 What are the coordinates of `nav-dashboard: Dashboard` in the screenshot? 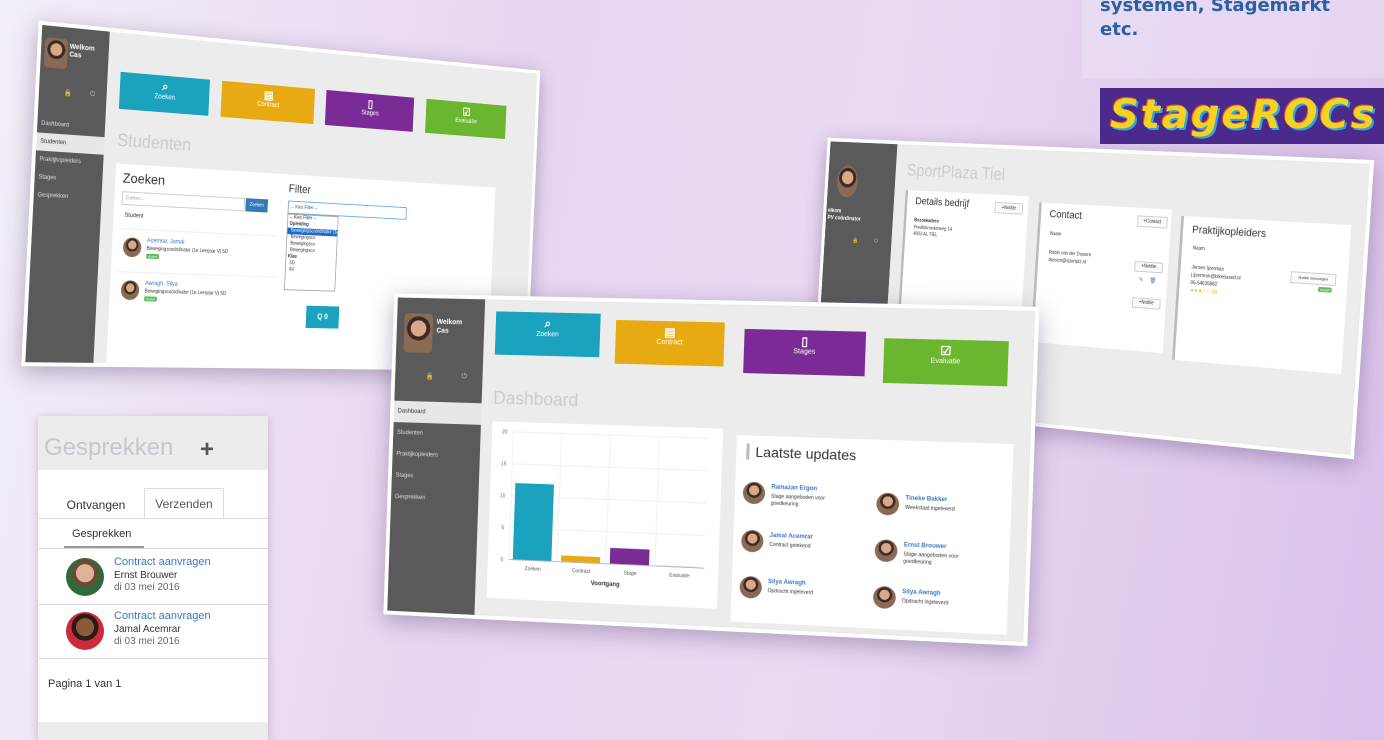 It's located at (437, 412).